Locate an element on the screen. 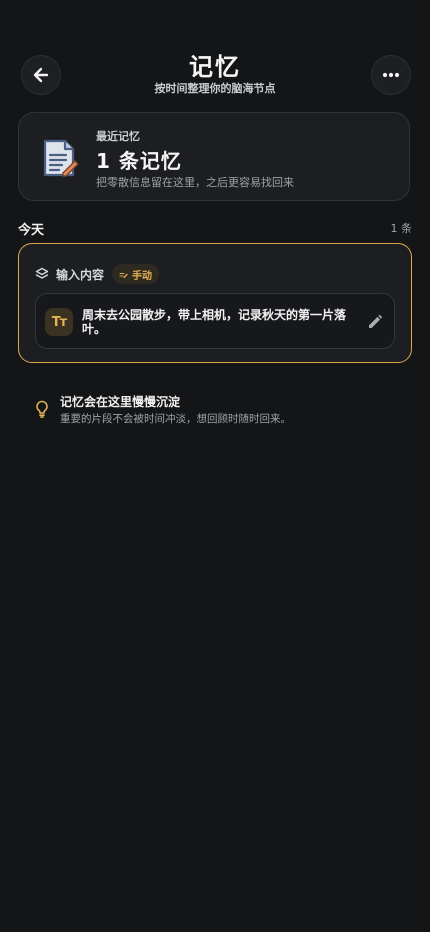 The height and width of the screenshot is (932, 430). tip-description: 重要的片段不会被时间冲淡，想回顾时随时回来。 is located at coordinates (175, 419).